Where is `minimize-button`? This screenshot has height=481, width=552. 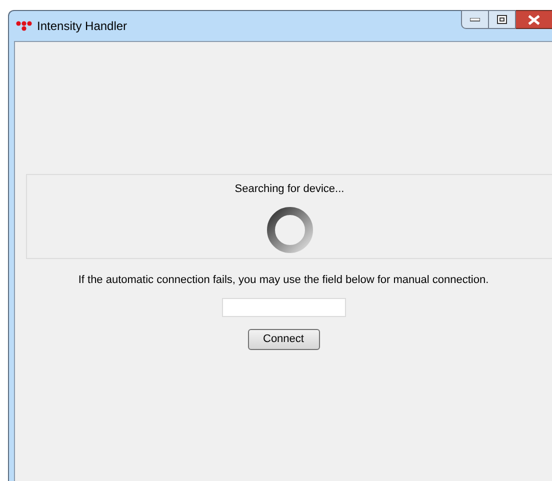
minimize-button is located at coordinates (475, 19).